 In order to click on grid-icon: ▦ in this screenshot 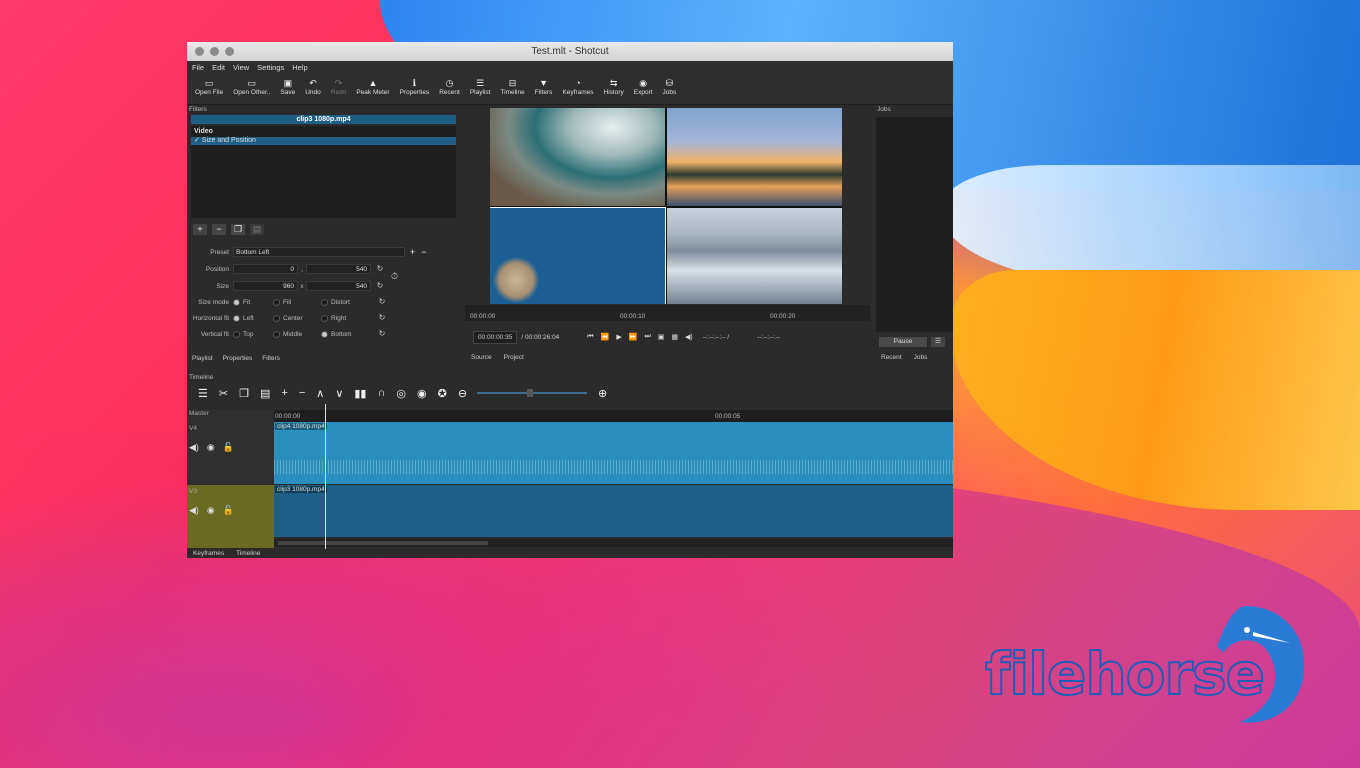, I will do `click(674, 337)`.